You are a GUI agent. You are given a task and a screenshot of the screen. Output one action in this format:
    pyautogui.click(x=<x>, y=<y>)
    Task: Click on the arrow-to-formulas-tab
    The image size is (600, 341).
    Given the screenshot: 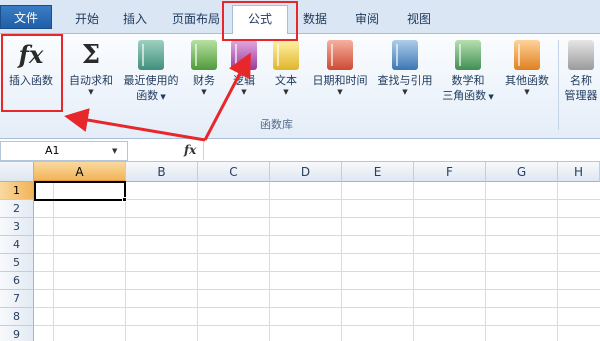 What is the action you would take?
    pyautogui.click(x=227, y=96)
    